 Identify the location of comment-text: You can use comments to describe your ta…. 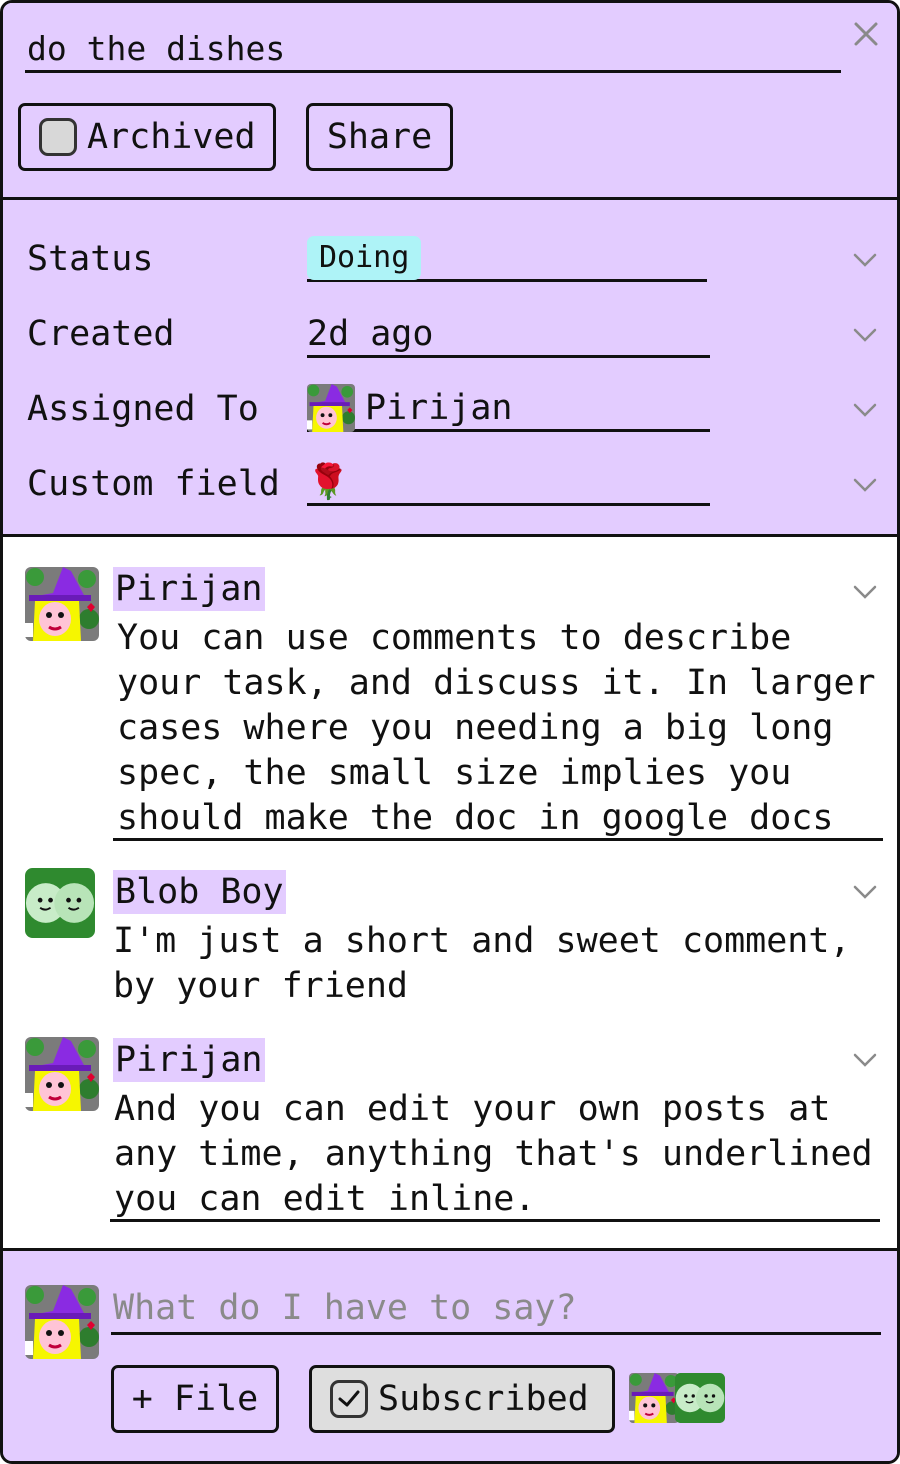
(498, 728).